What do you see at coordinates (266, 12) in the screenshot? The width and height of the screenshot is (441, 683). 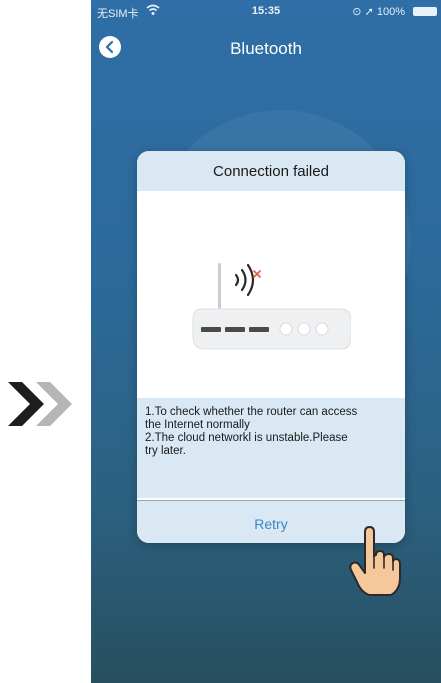 I see `status-bar: 无SIM卡 15:35 ⊙ ➚ 100%` at bounding box center [266, 12].